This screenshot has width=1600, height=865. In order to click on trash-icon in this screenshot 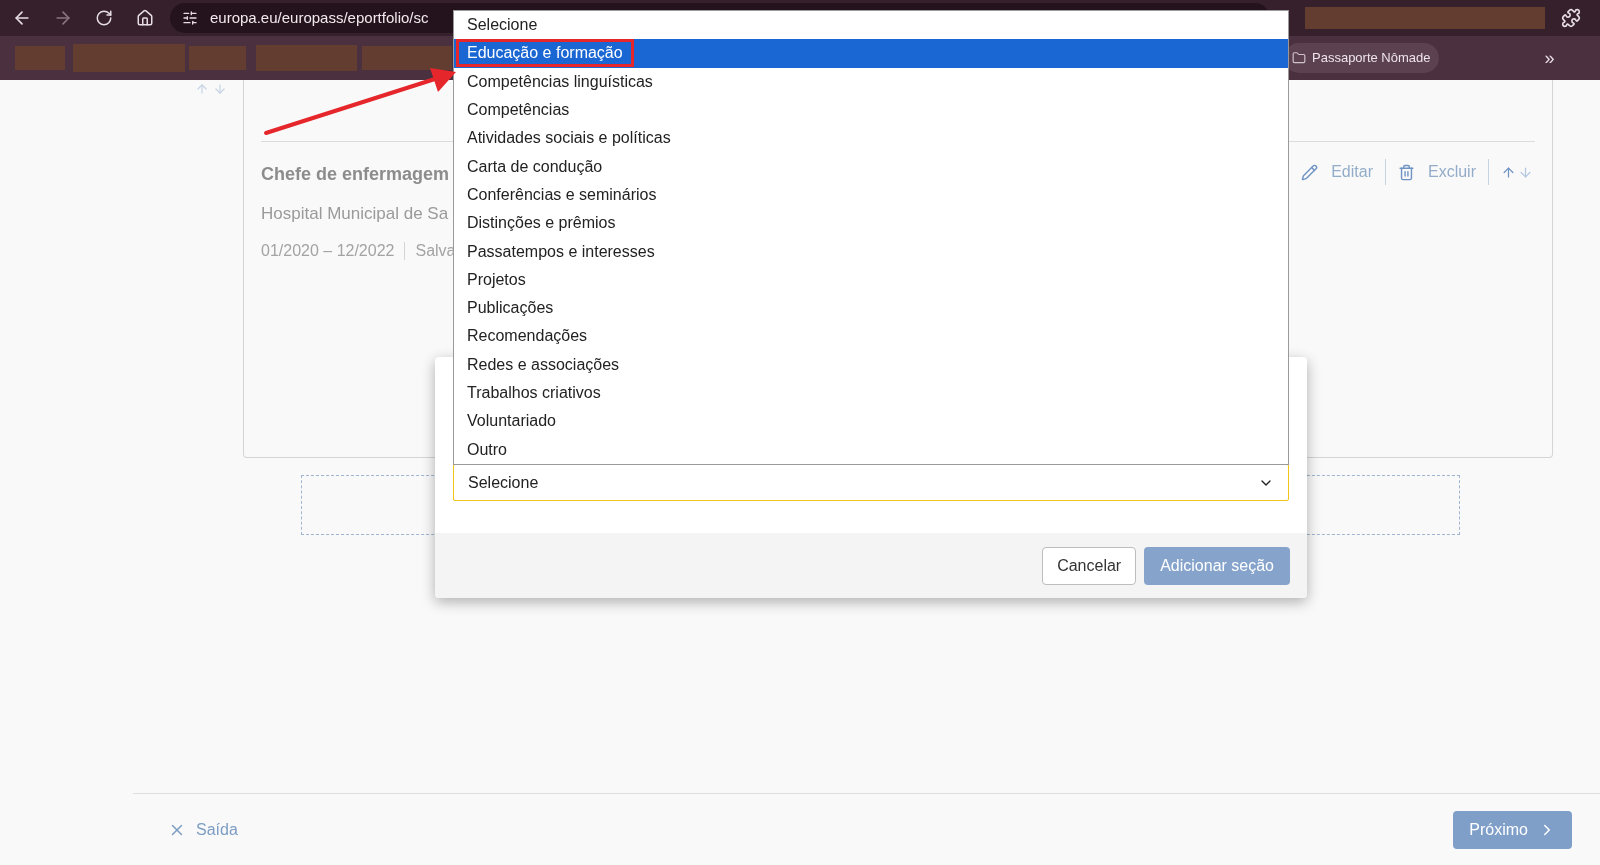, I will do `click(1406, 172)`.